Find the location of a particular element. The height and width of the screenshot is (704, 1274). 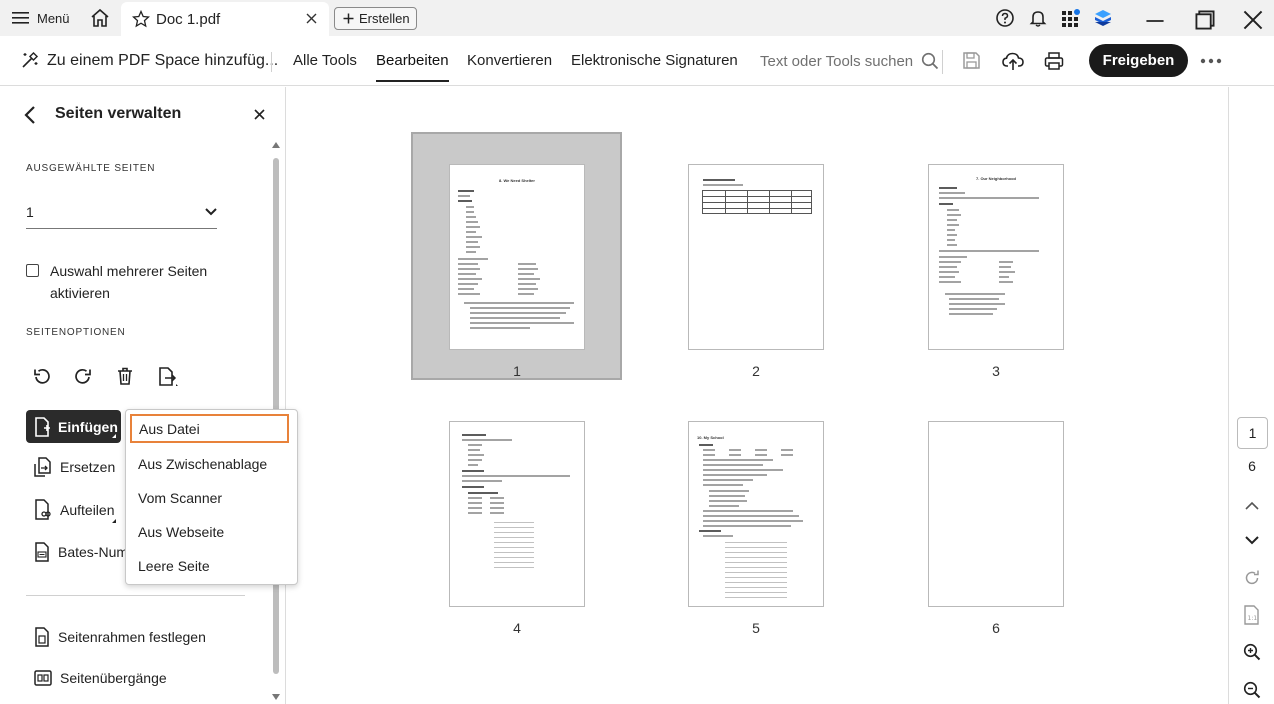

scroll-down-icon is located at coordinates (276, 697).